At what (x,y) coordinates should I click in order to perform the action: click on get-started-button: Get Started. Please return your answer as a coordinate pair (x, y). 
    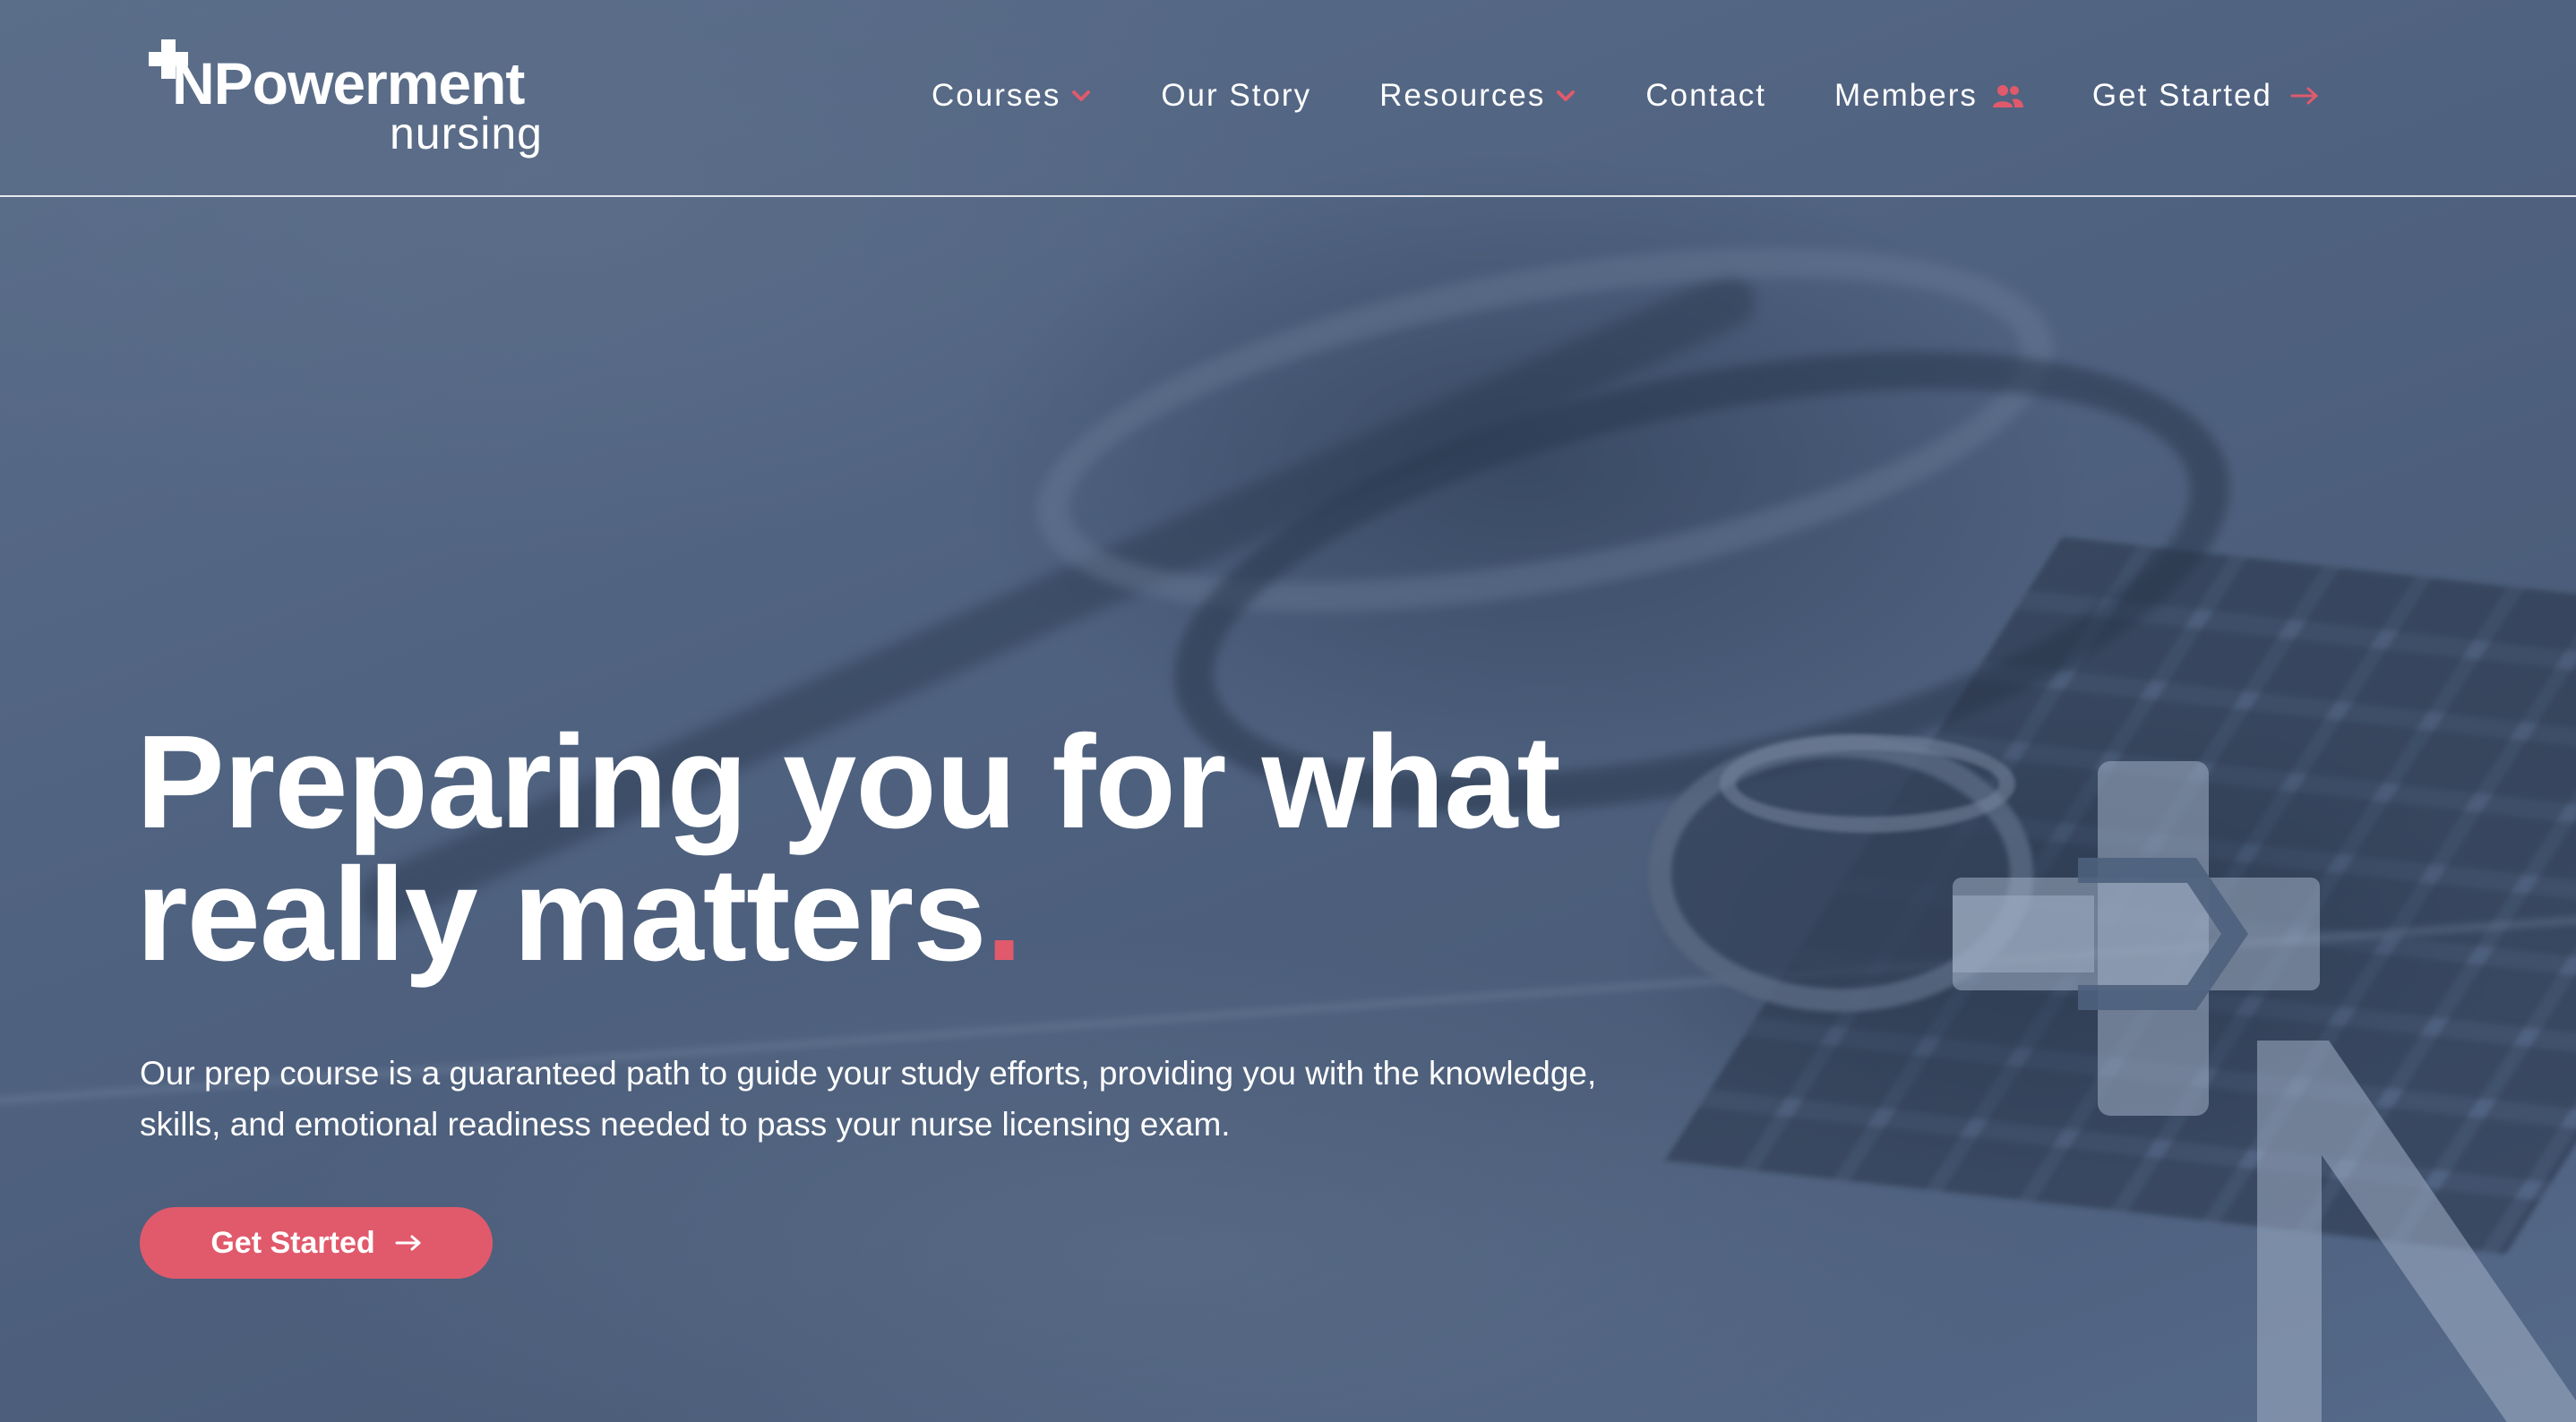
    Looking at the image, I should click on (316, 1243).